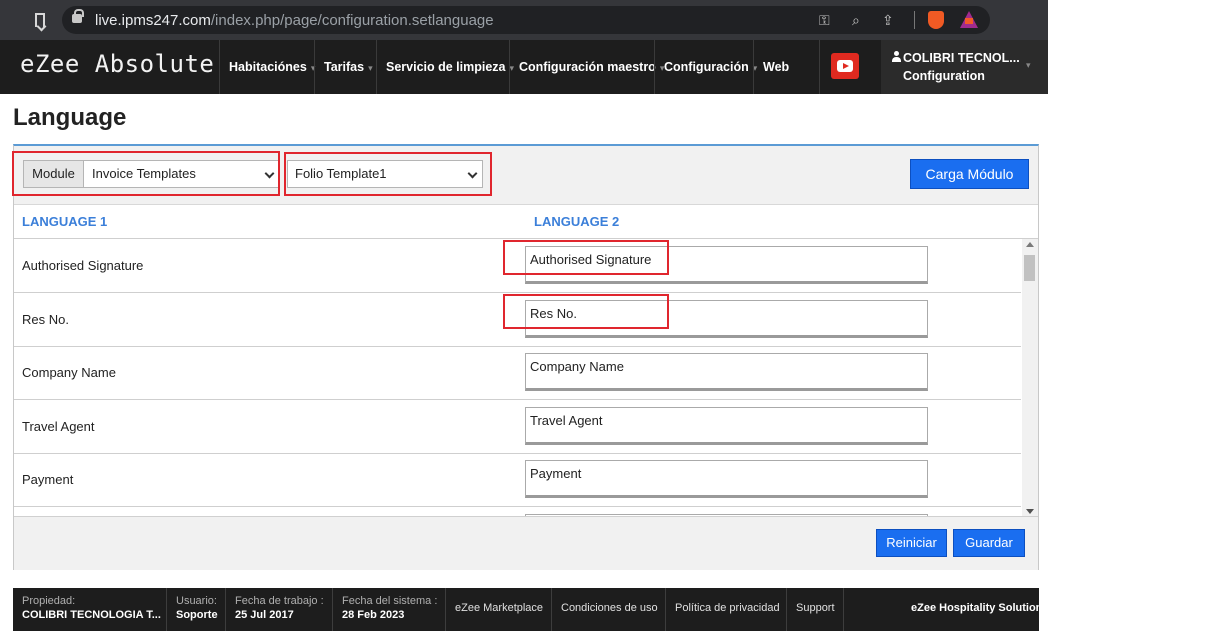 The width and height of the screenshot is (1213, 634). I want to click on nav-youtube, so click(850, 67).